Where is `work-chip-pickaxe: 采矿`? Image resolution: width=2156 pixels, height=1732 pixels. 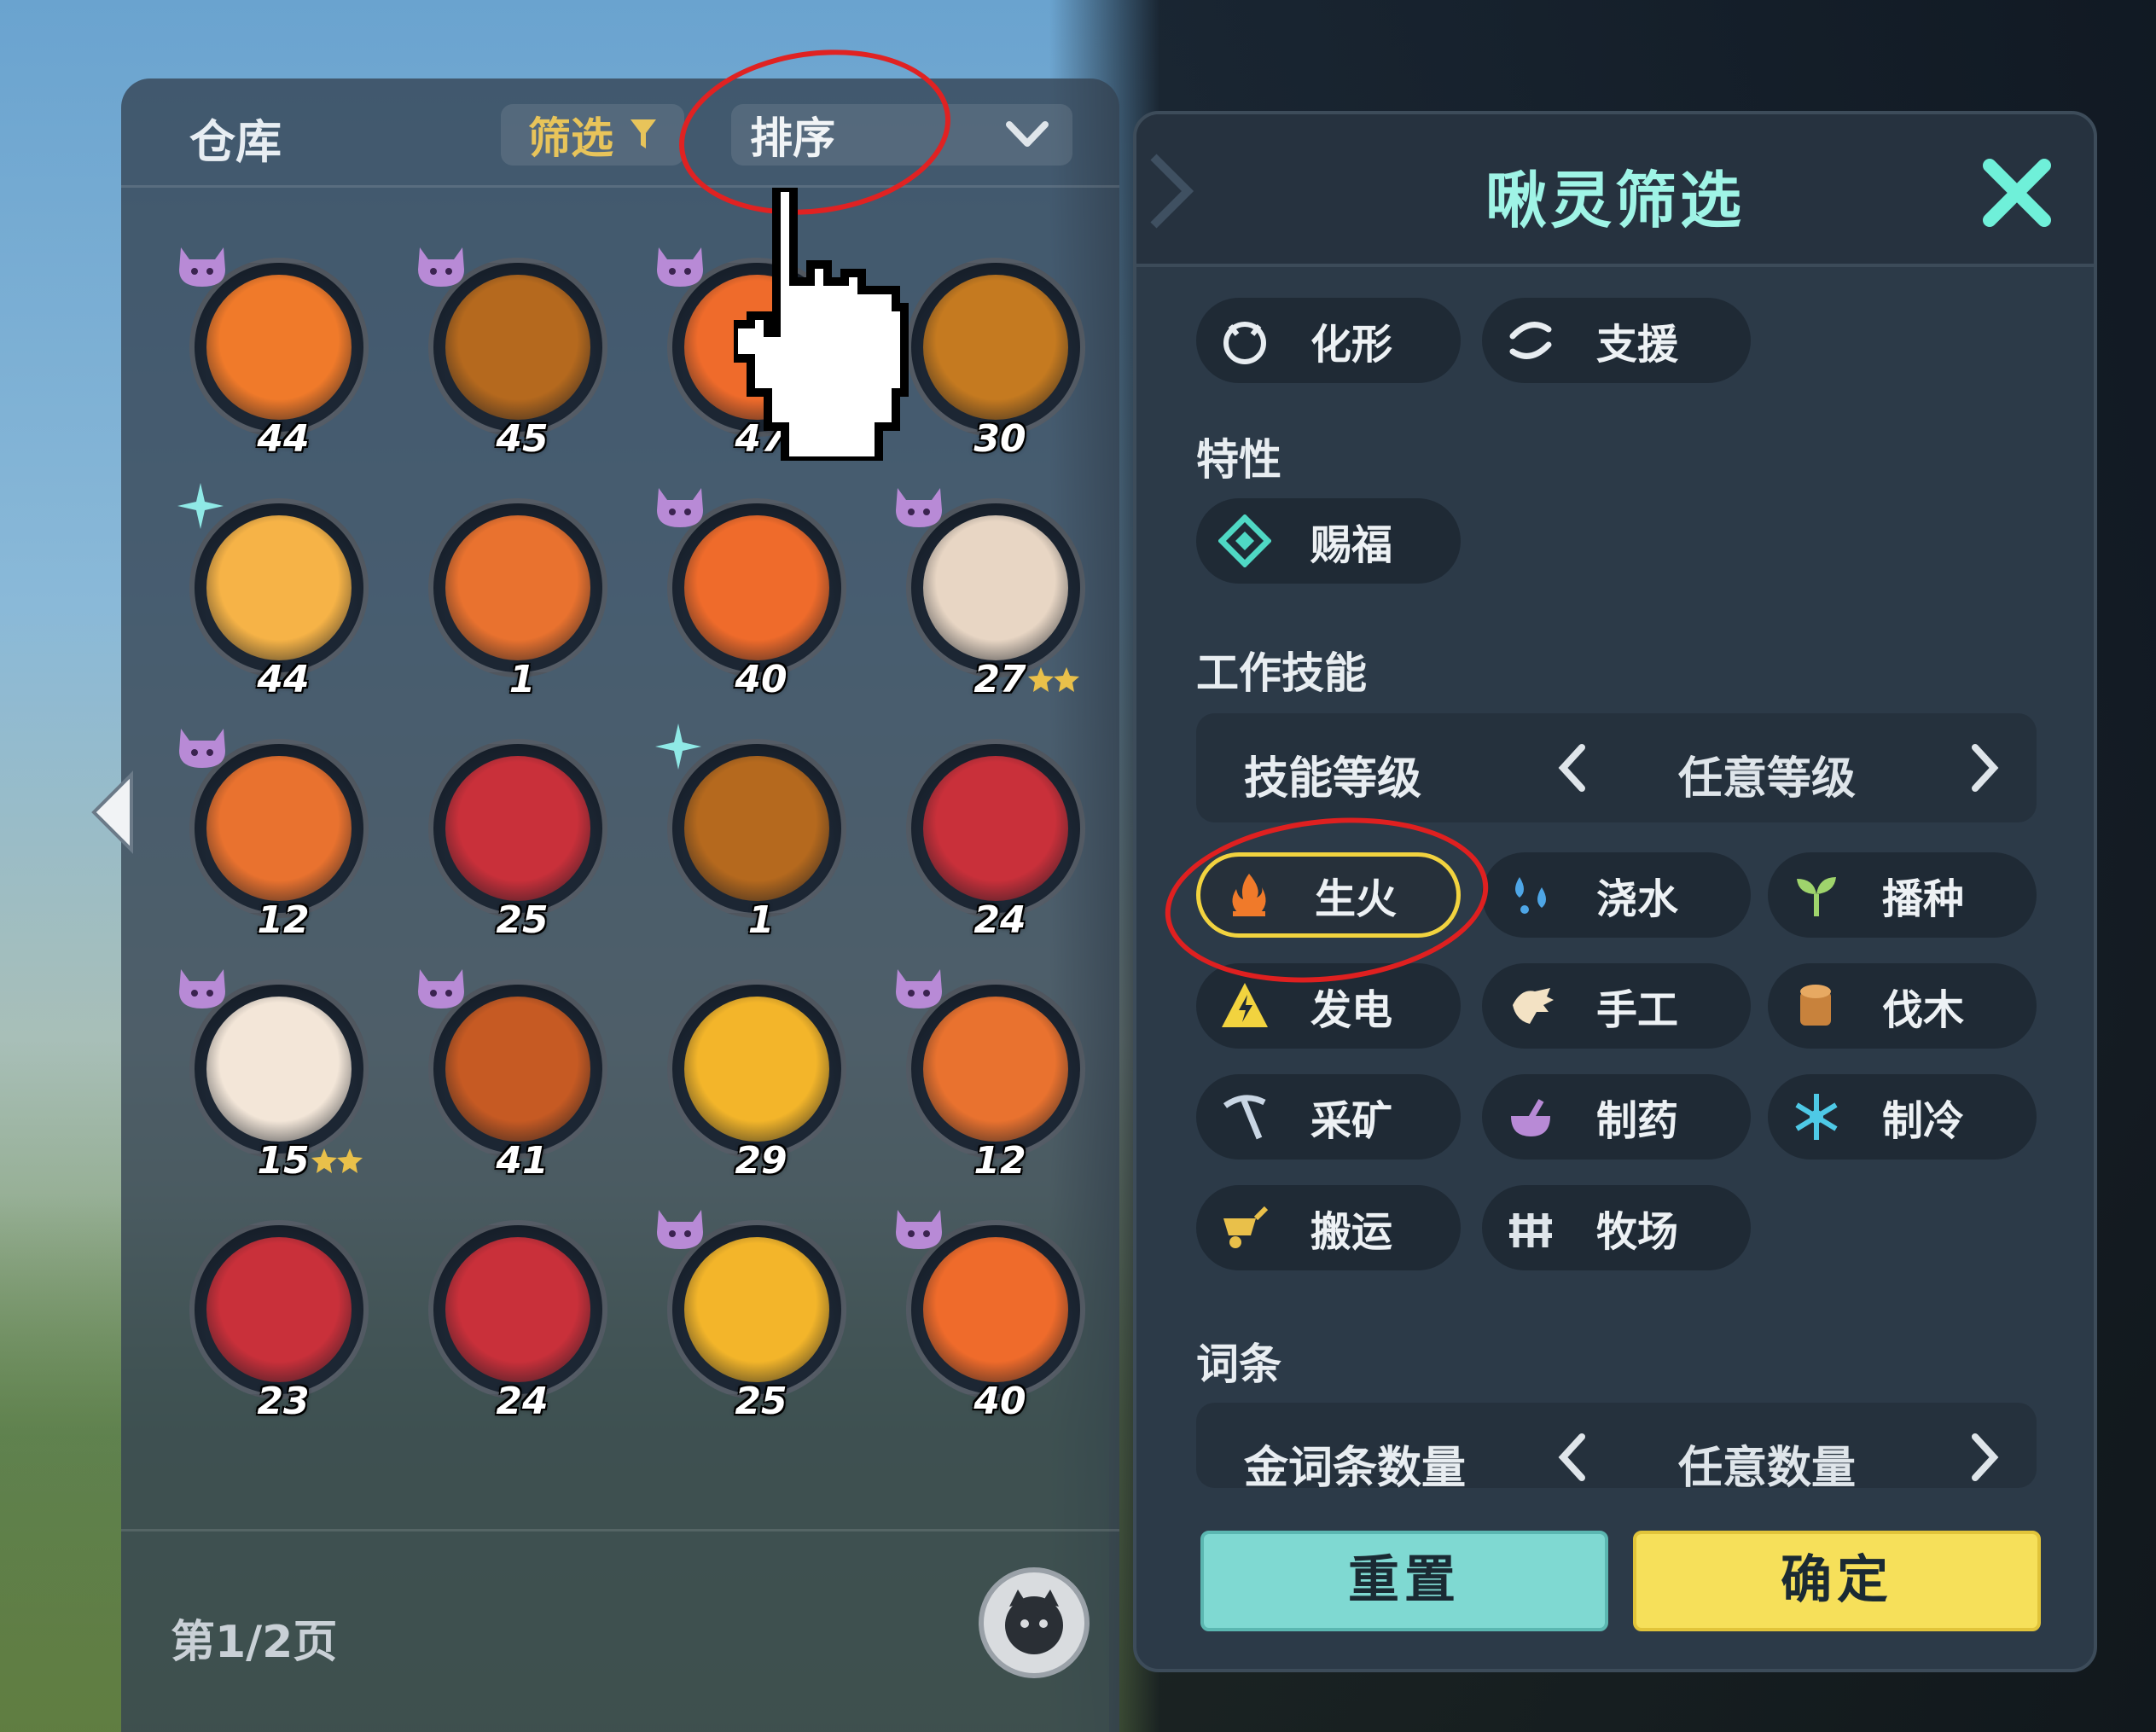
work-chip-pickaxe: 采矿 is located at coordinates (1328, 1117).